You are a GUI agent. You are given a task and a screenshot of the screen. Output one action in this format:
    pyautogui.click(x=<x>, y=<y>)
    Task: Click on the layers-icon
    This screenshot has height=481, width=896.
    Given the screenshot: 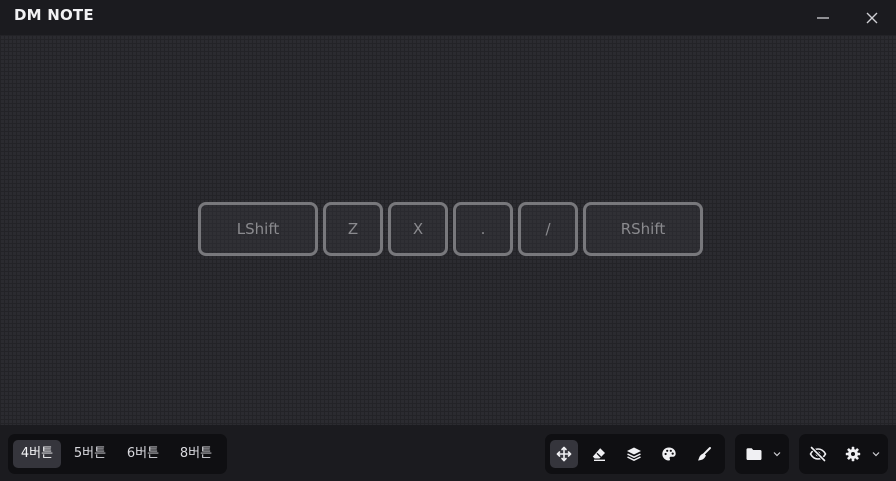 What is the action you would take?
    pyautogui.click(x=634, y=454)
    